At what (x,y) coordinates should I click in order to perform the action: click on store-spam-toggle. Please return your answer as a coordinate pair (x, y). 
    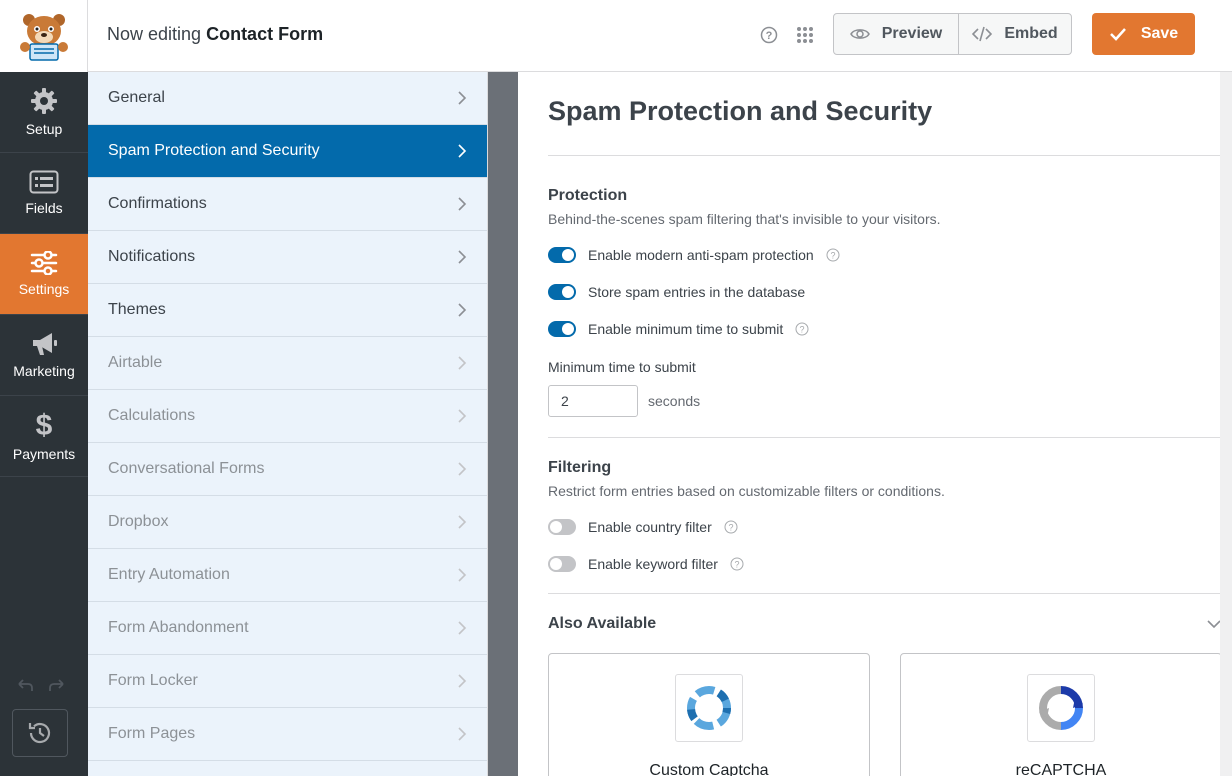
    Looking at the image, I should click on (562, 292).